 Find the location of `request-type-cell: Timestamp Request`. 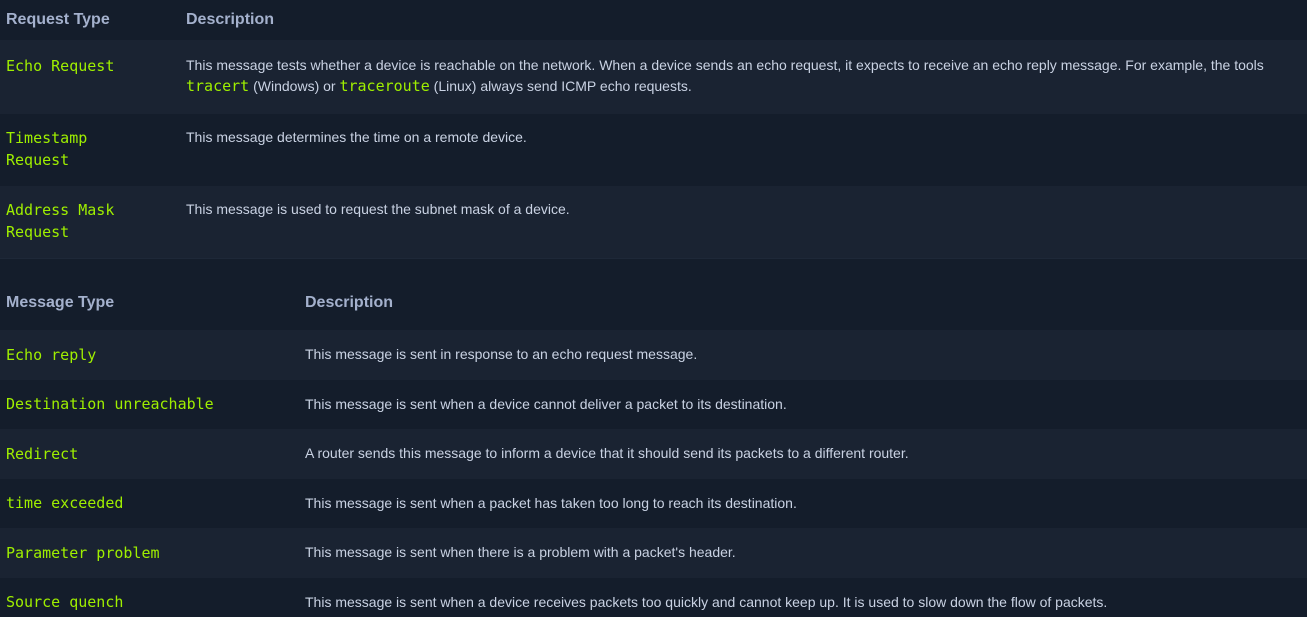

request-type-cell: Timestamp Request is located at coordinates (90, 156).